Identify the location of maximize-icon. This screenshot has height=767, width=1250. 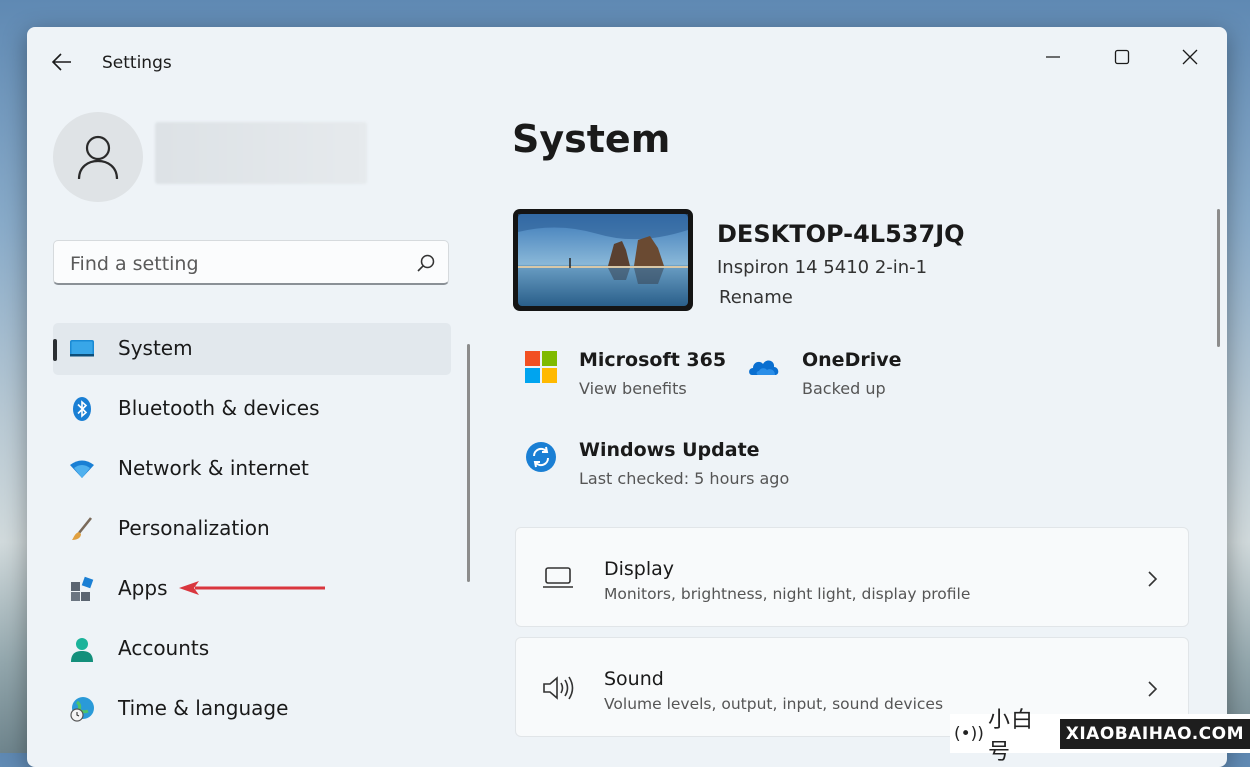
(1122, 57).